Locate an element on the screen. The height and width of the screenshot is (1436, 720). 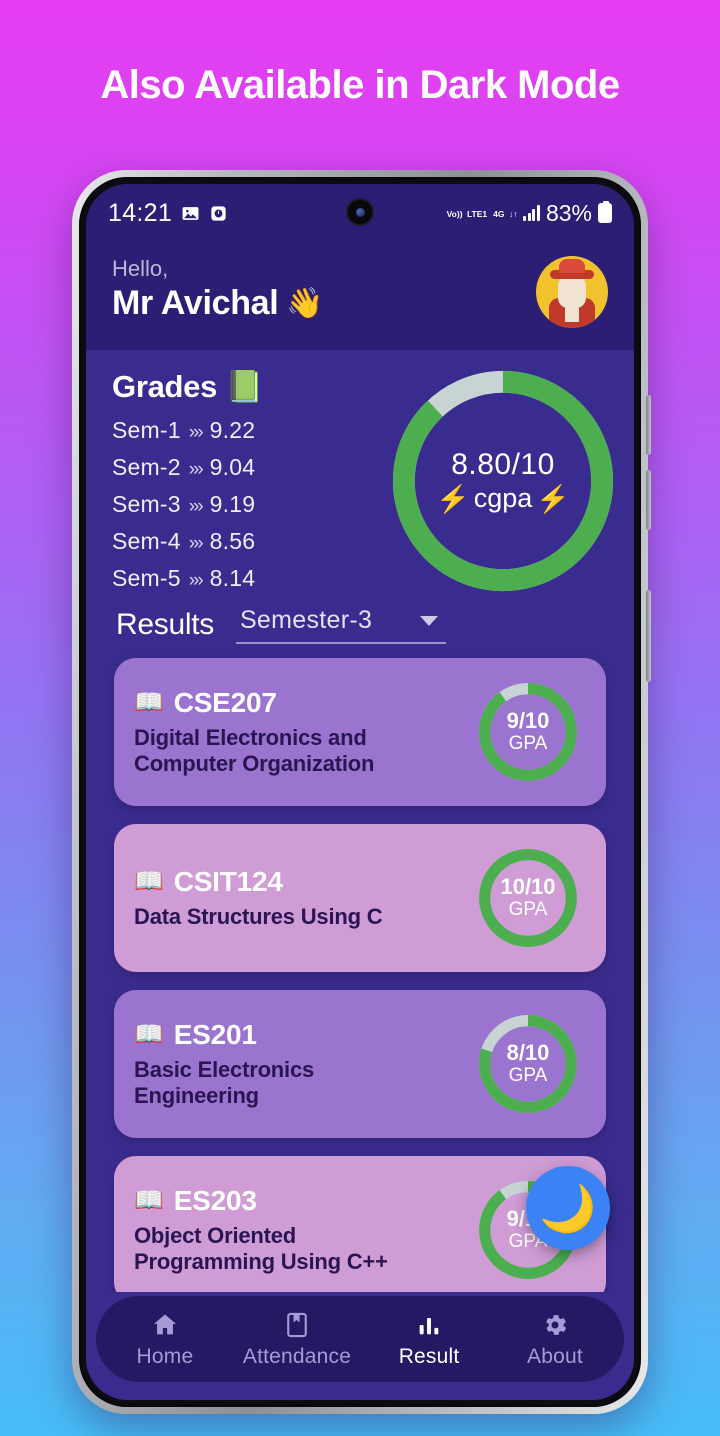
volume-down-button is located at coordinates (648, 500).